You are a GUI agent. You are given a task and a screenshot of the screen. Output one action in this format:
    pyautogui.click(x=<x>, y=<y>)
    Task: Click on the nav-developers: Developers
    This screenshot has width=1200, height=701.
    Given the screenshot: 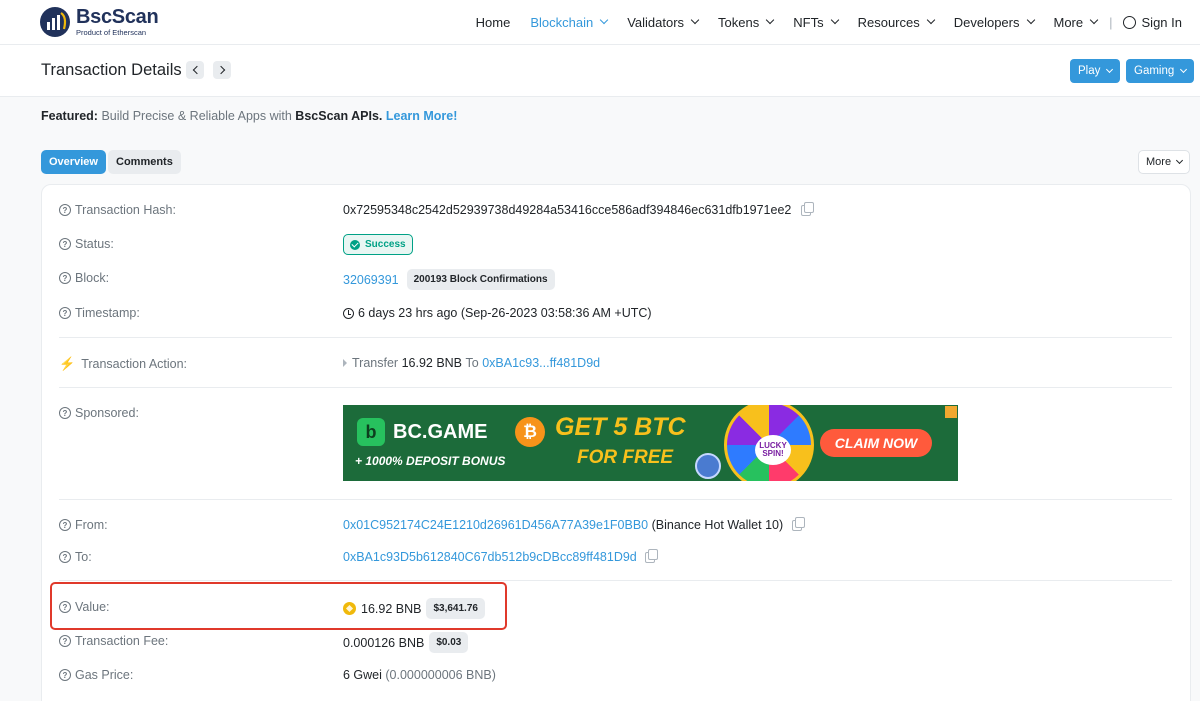 What is the action you would take?
    pyautogui.click(x=994, y=22)
    